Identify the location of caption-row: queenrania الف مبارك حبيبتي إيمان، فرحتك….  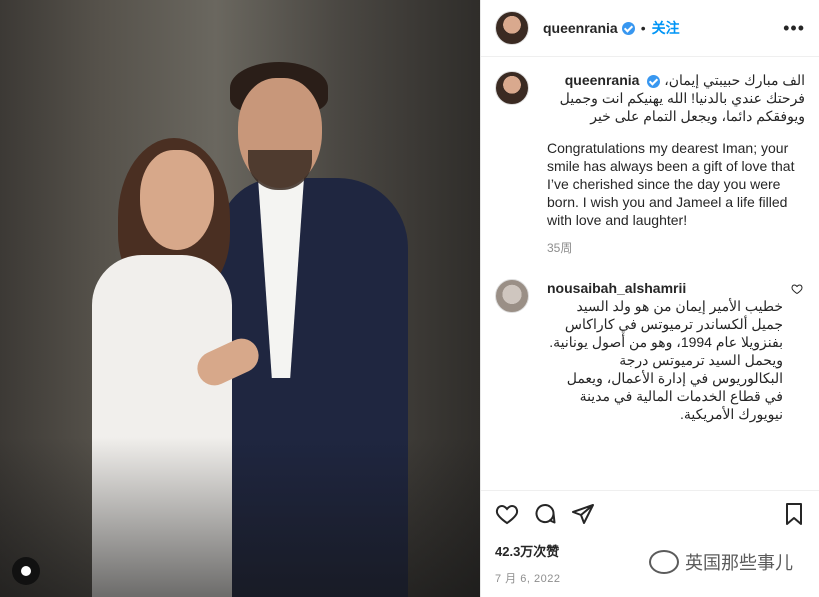
(650, 164).